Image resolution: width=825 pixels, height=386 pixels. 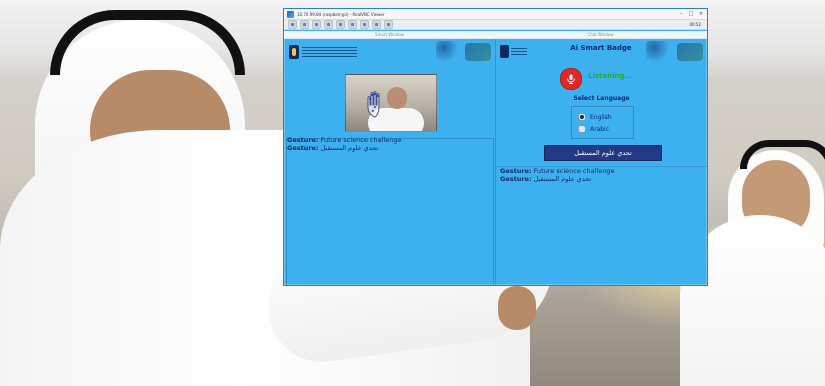 What do you see at coordinates (602, 122) in the screenshot?
I see `language-options: English Arabic` at bounding box center [602, 122].